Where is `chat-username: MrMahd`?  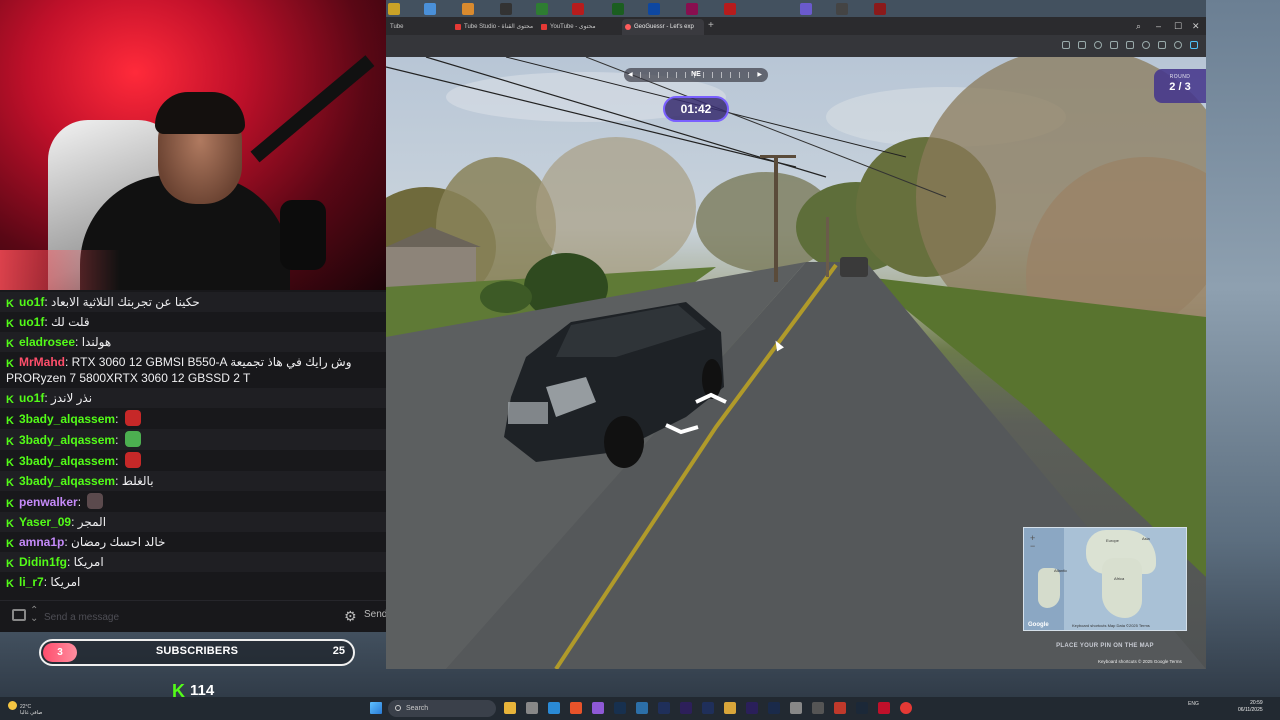
chat-username: MrMahd is located at coordinates (42, 362).